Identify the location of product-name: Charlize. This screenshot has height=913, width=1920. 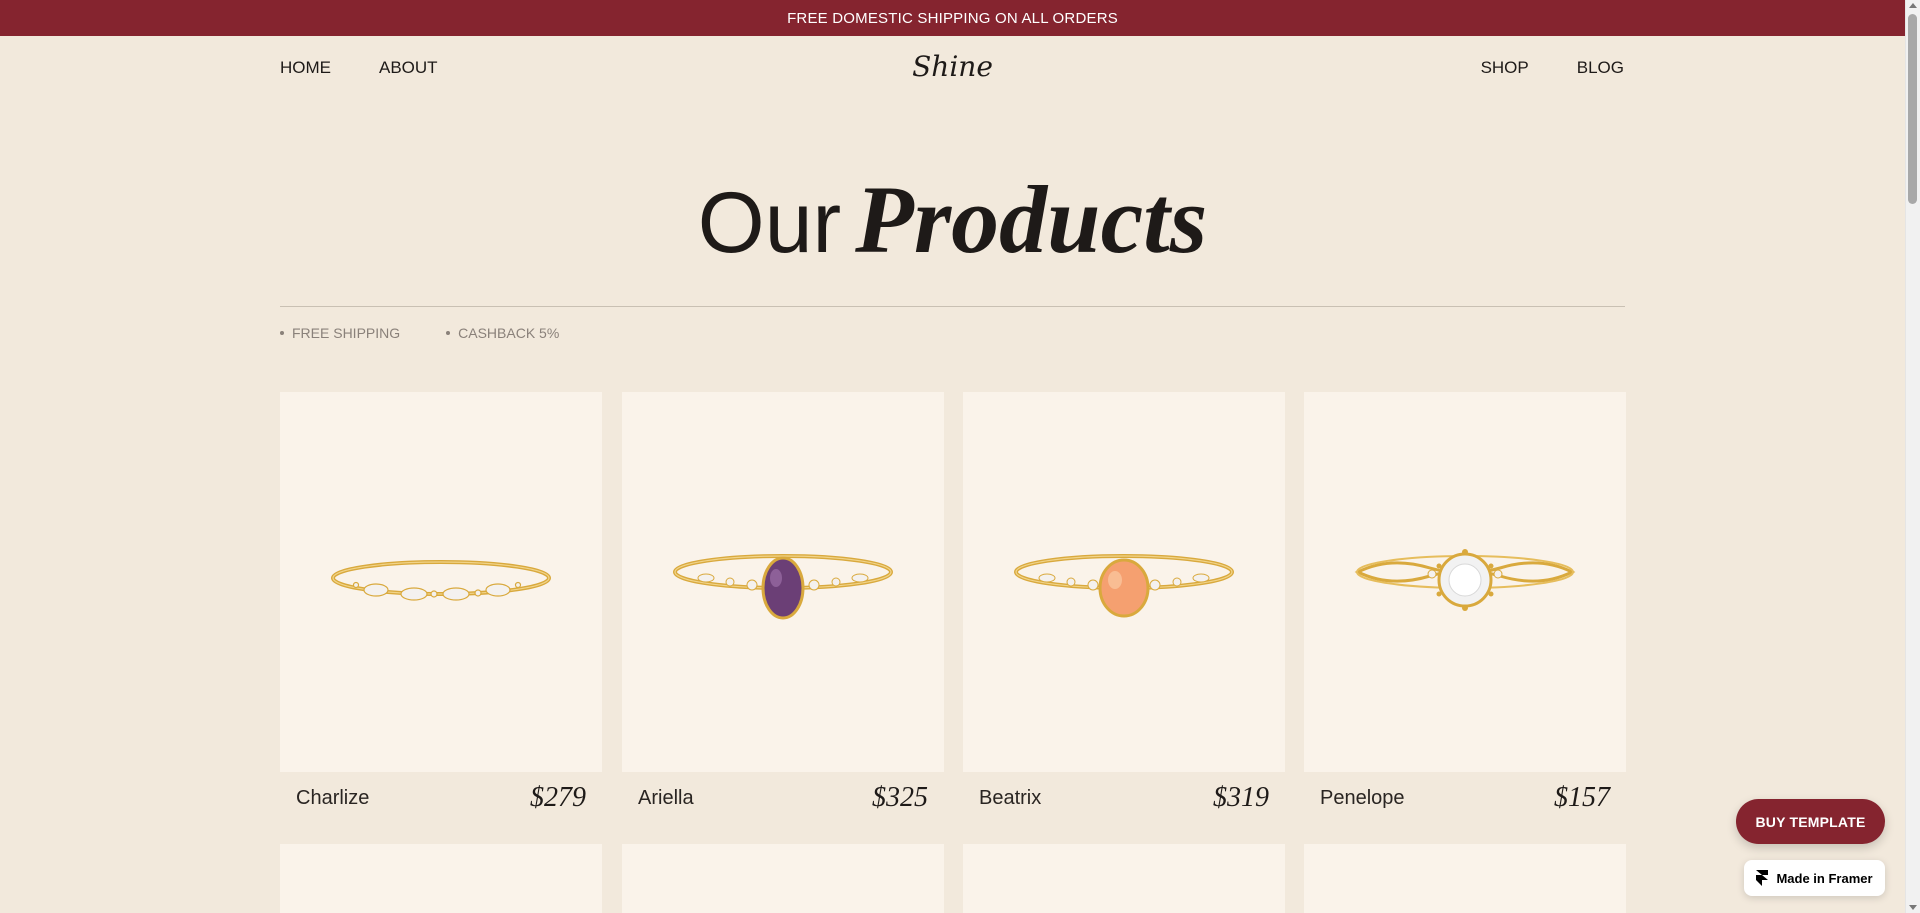
(332, 798).